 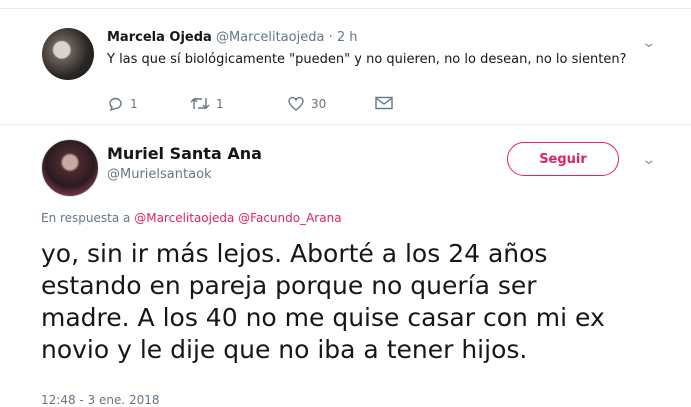 I want to click on like-icon, so click(x=296, y=103).